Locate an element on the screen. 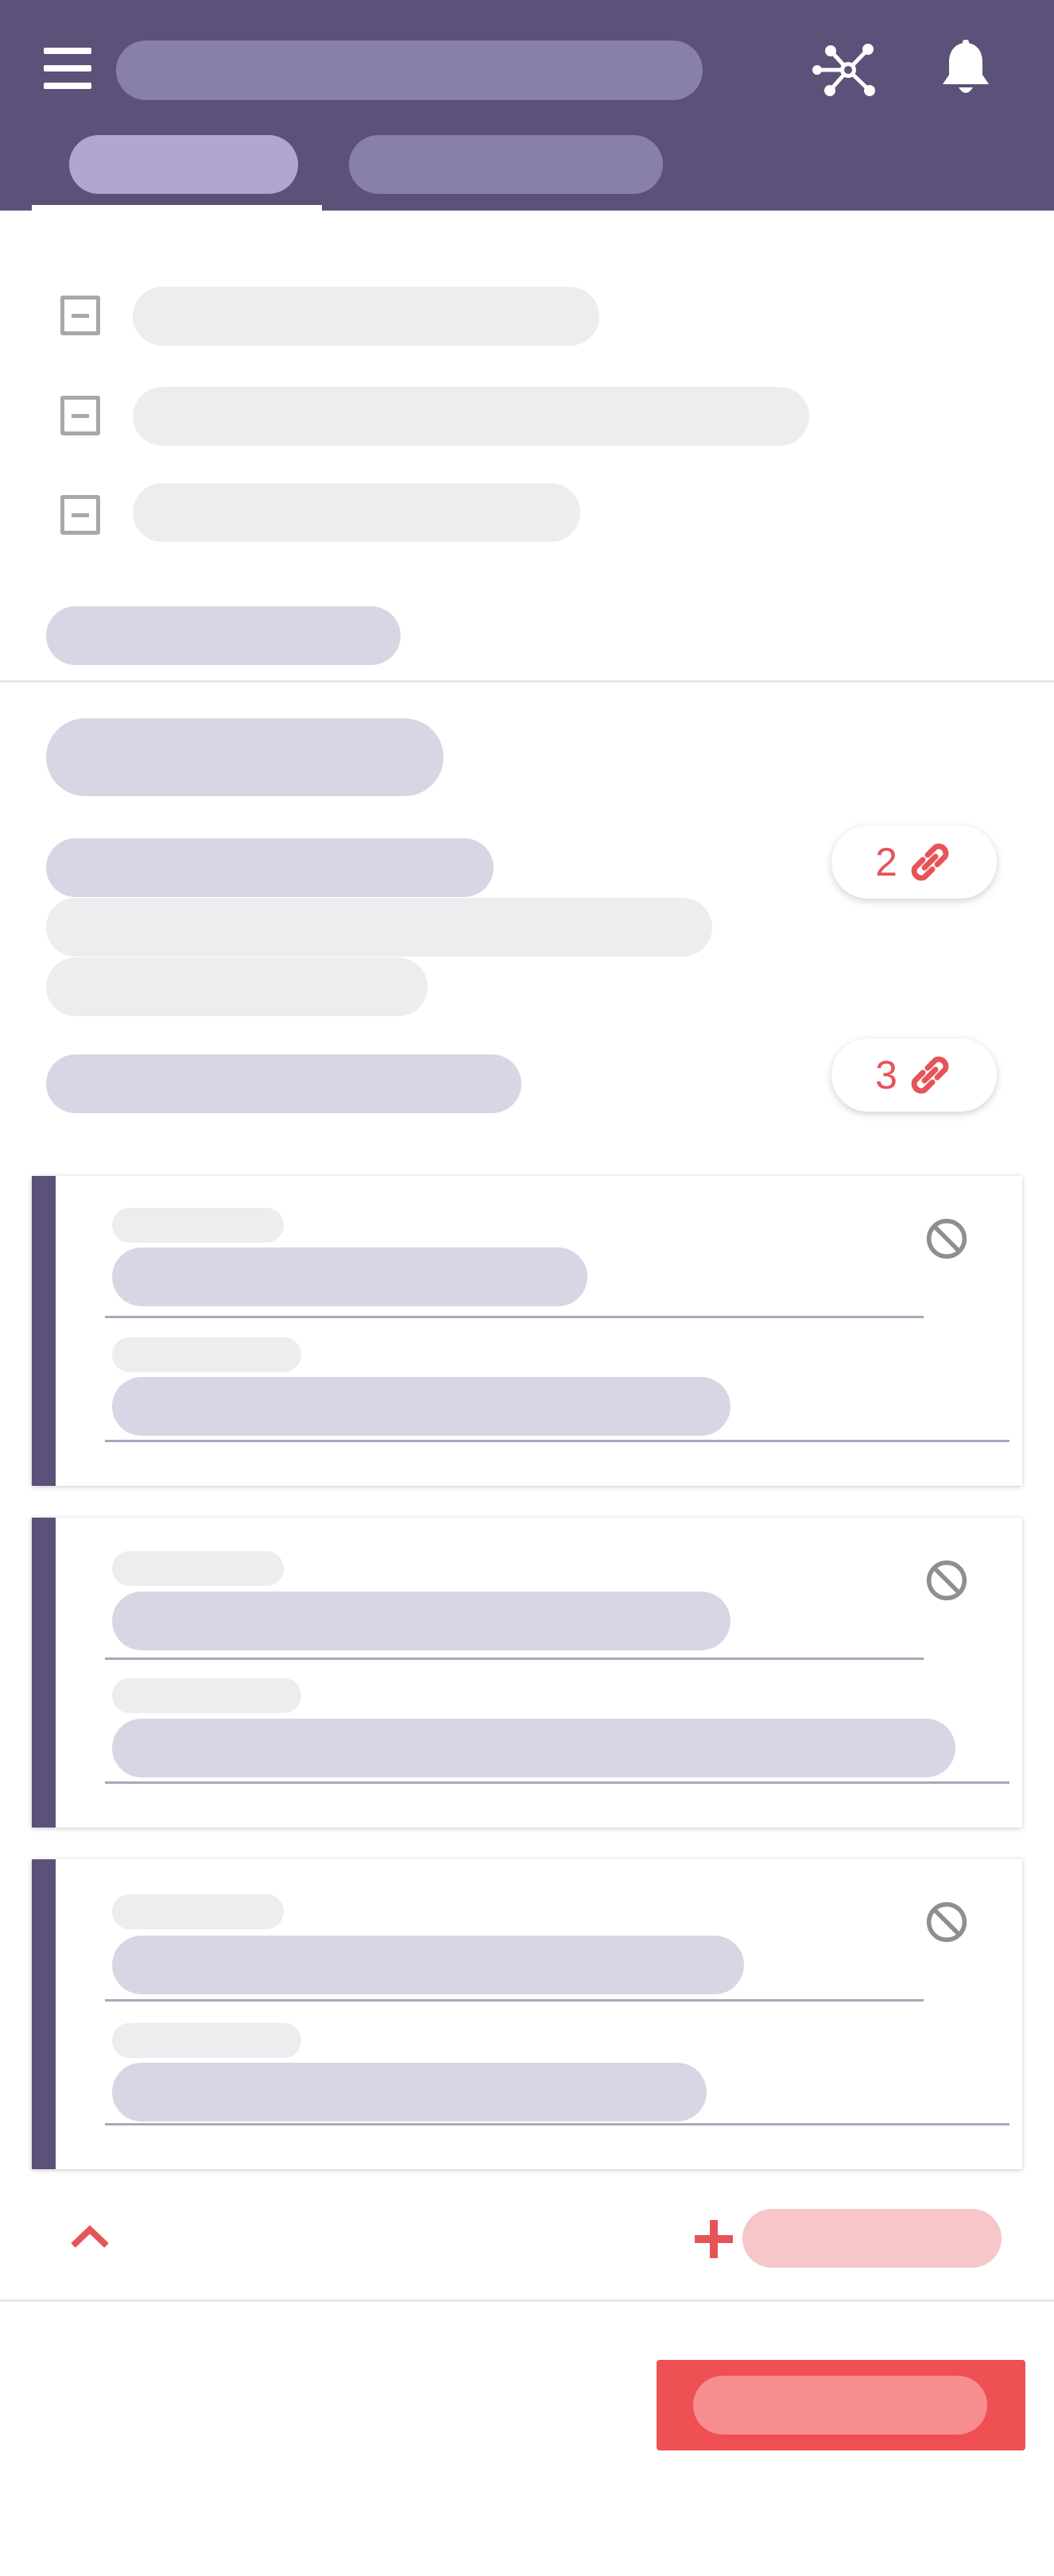  network-graph-icon is located at coordinates (848, 70).